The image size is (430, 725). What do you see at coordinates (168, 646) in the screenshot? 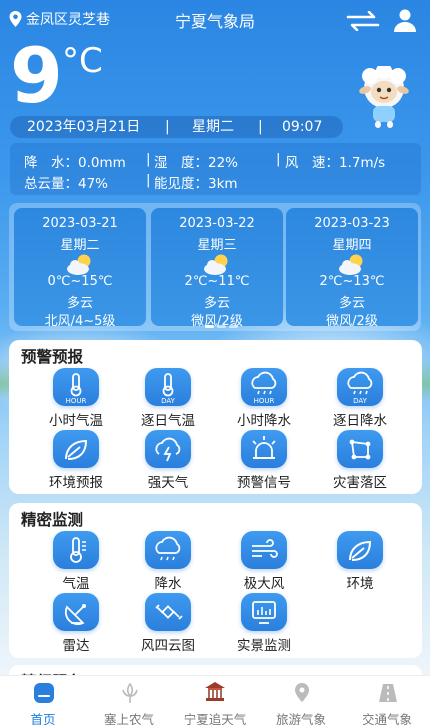
I see `tile-label: 风四云图` at bounding box center [168, 646].